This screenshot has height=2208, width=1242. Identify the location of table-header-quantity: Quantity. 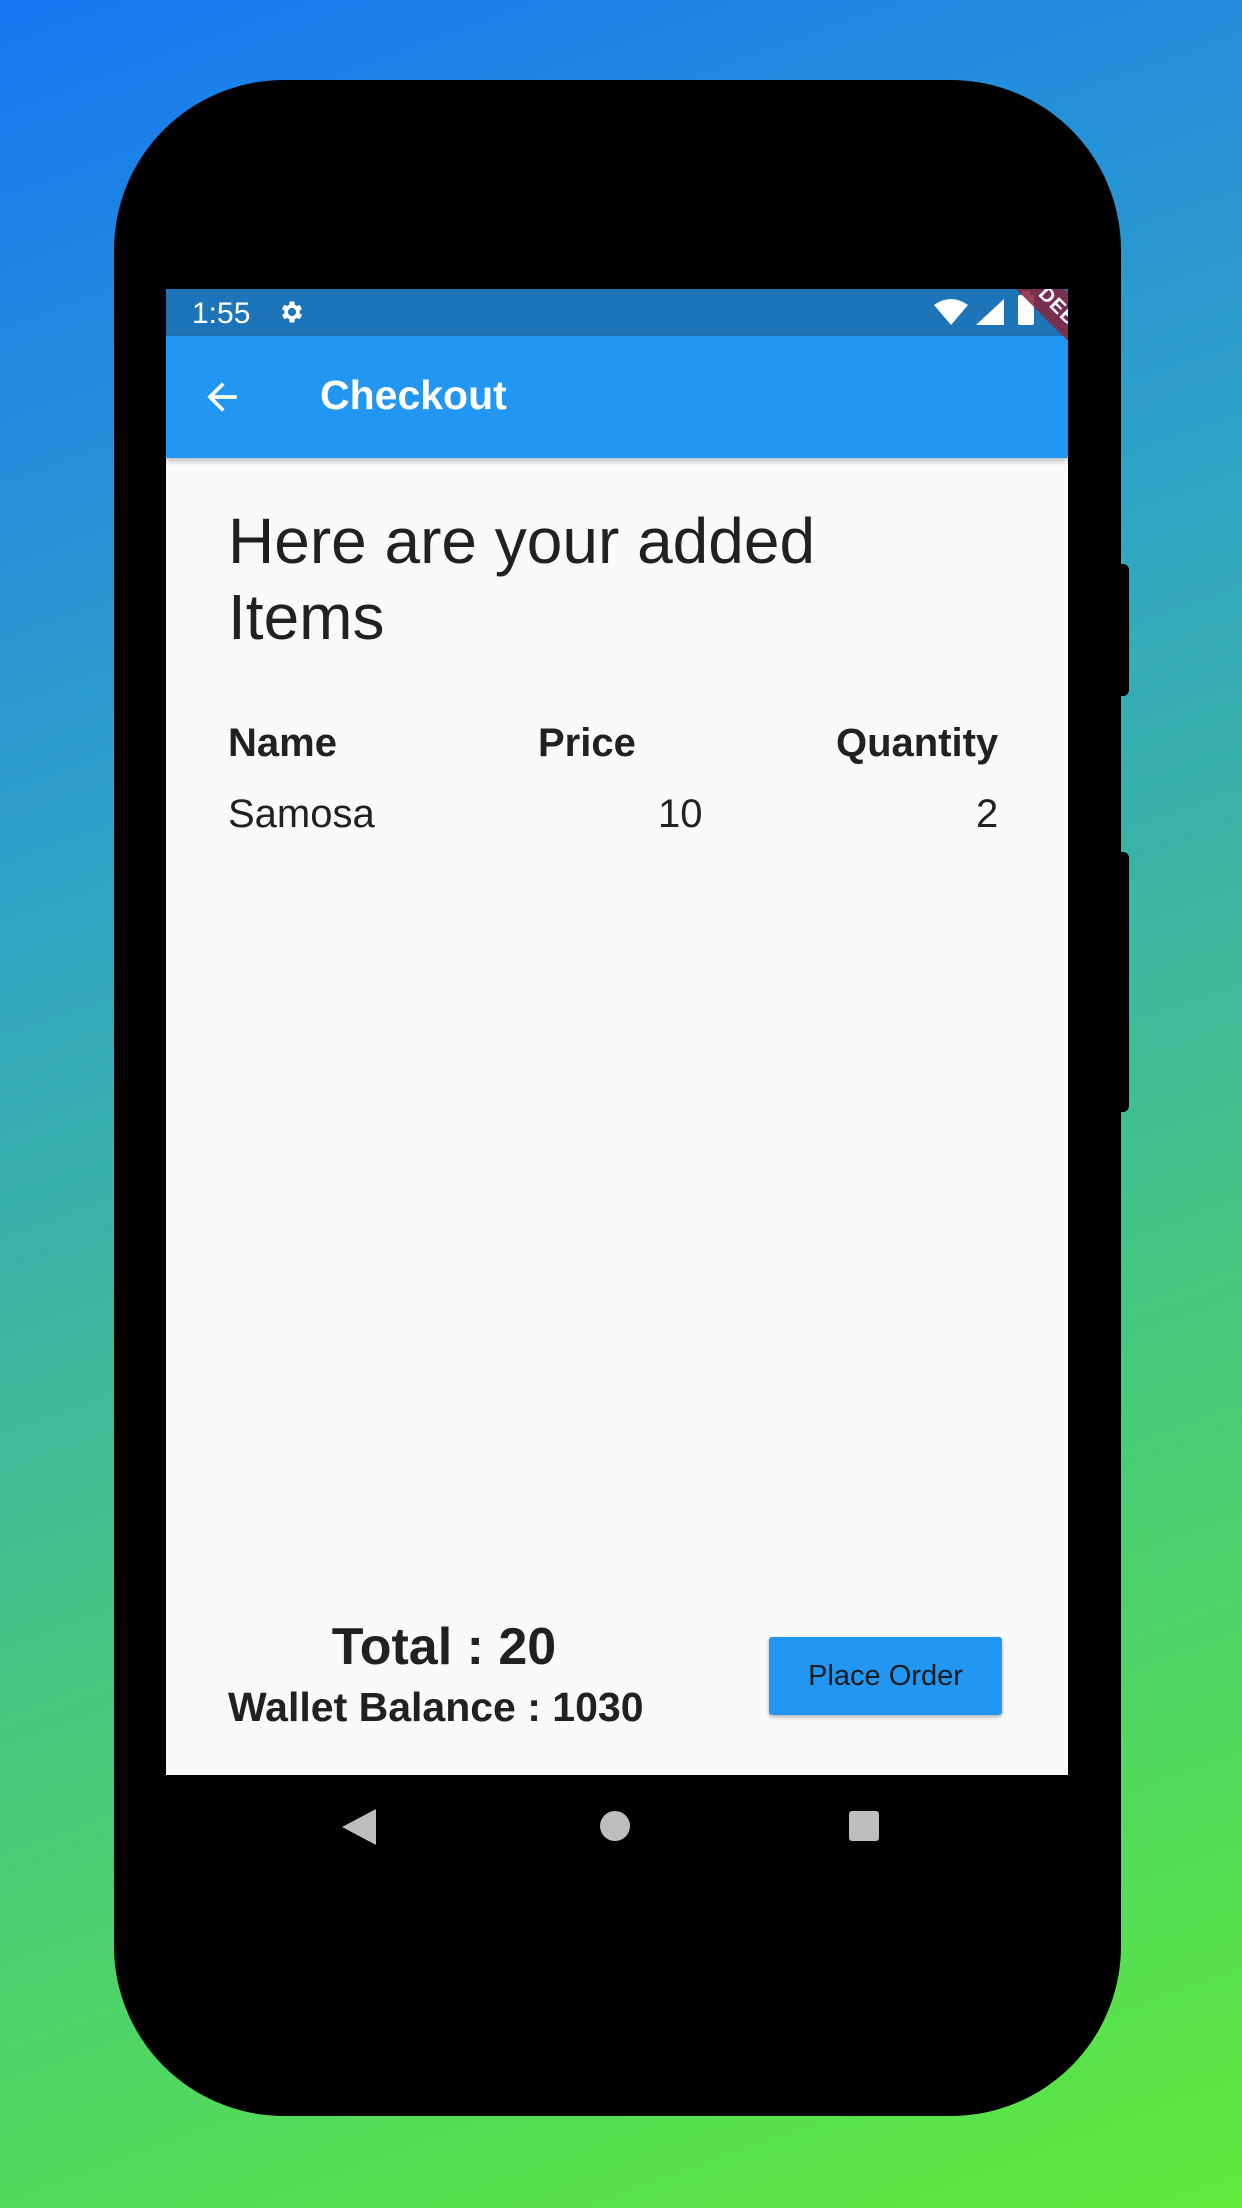
(917, 743).